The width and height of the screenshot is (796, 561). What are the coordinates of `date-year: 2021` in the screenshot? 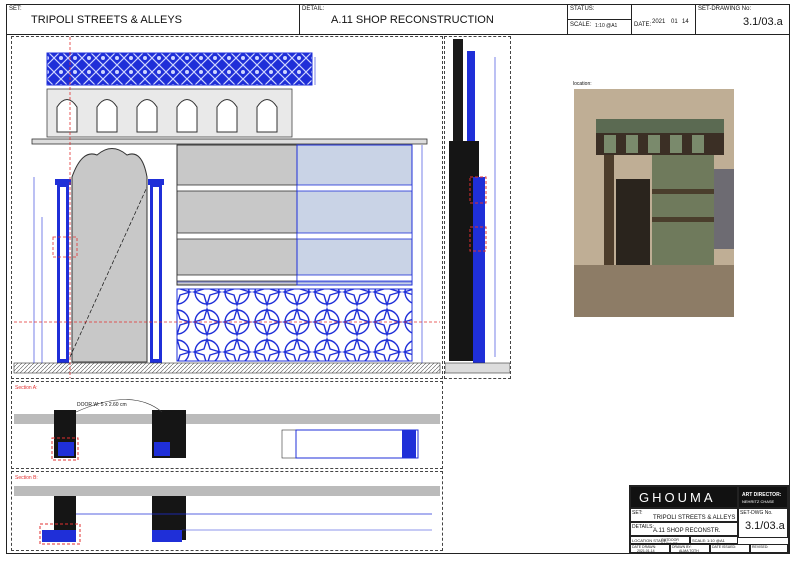 It's located at (659, 22).